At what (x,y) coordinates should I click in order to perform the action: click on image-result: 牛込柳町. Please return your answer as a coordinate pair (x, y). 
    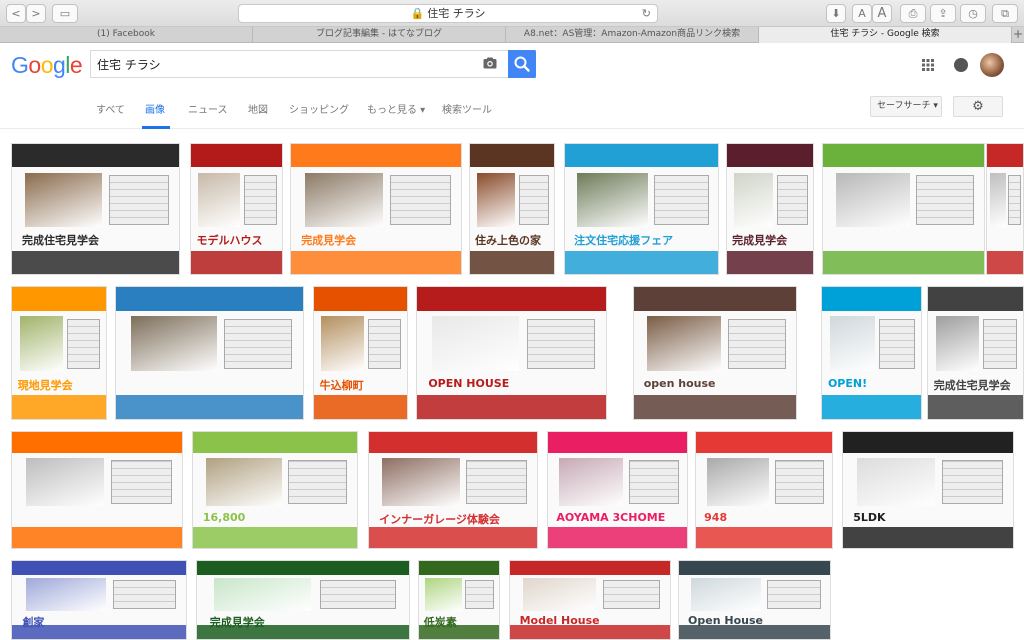
    Looking at the image, I should click on (360, 353).